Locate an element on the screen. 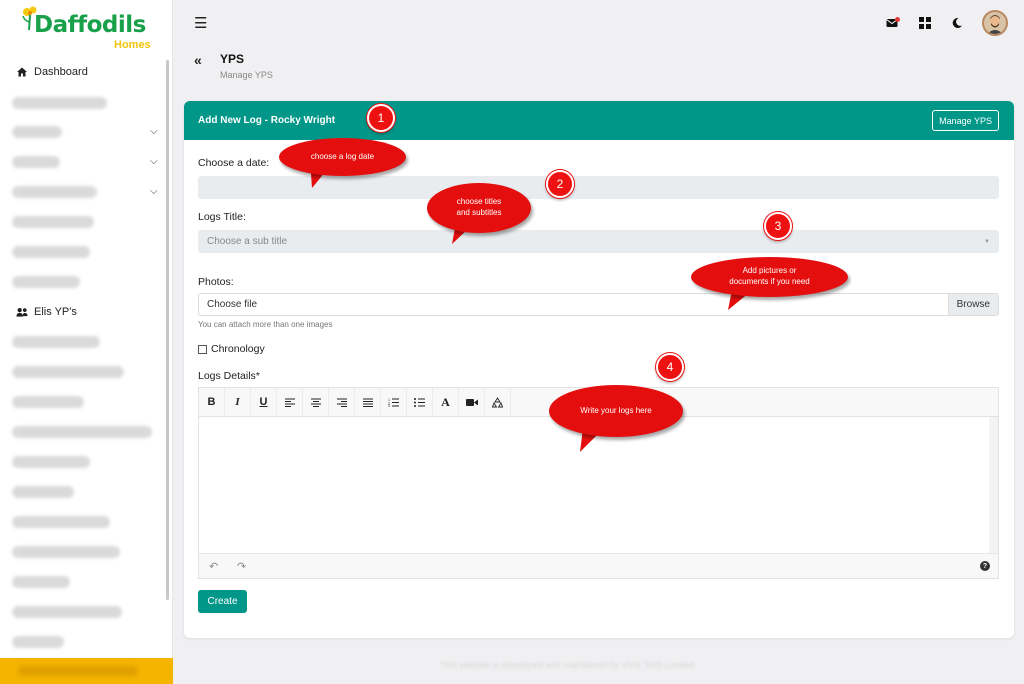 The height and width of the screenshot is (684, 1024). select-placeholder: Choose a sub title is located at coordinates (247, 241).